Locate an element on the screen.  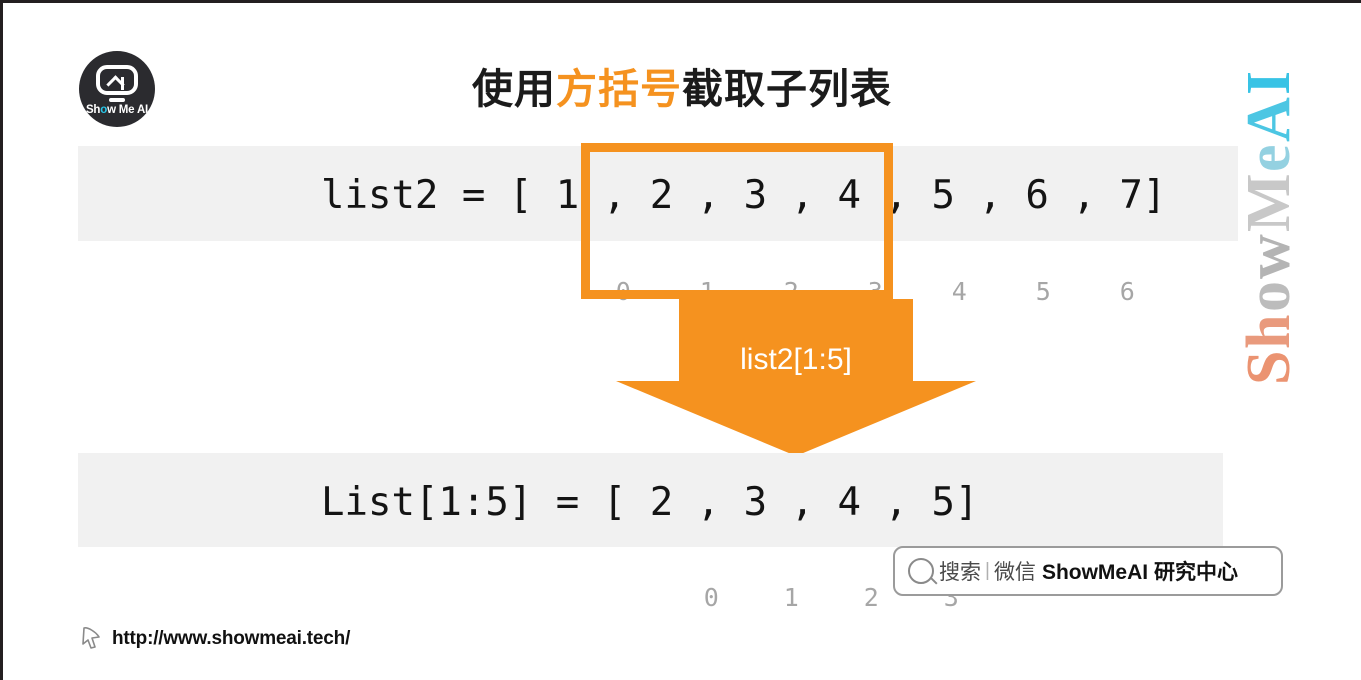
cursor-icon is located at coordinates (91, 638).